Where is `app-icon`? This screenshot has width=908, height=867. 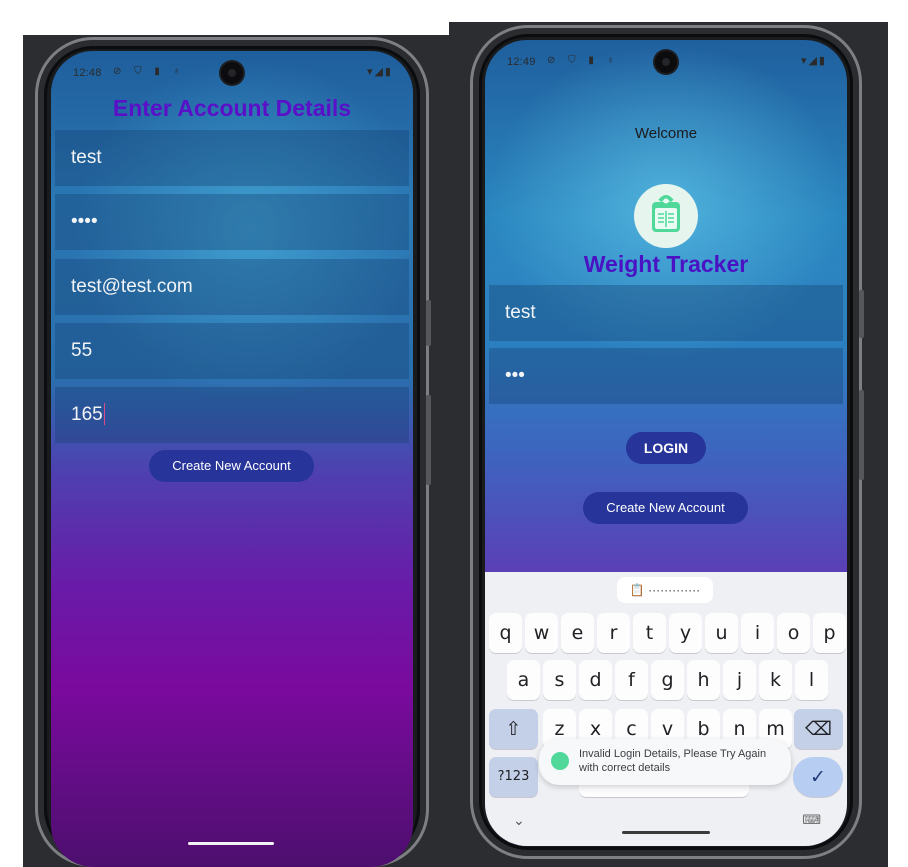 app-icon is located at coordinates (560, 761).